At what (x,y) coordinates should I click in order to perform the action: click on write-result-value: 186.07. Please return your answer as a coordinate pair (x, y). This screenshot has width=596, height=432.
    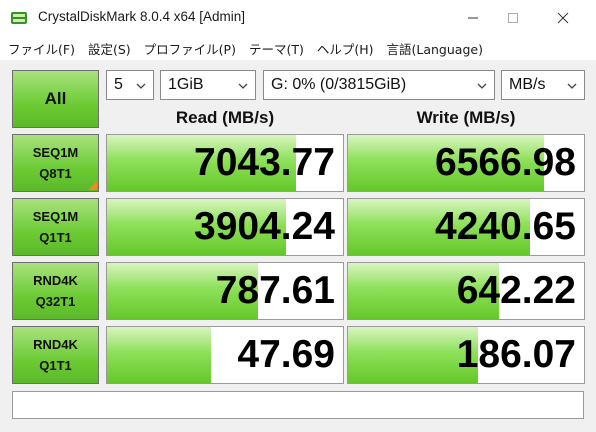
    Looking at the image, I should click on (516, 354).